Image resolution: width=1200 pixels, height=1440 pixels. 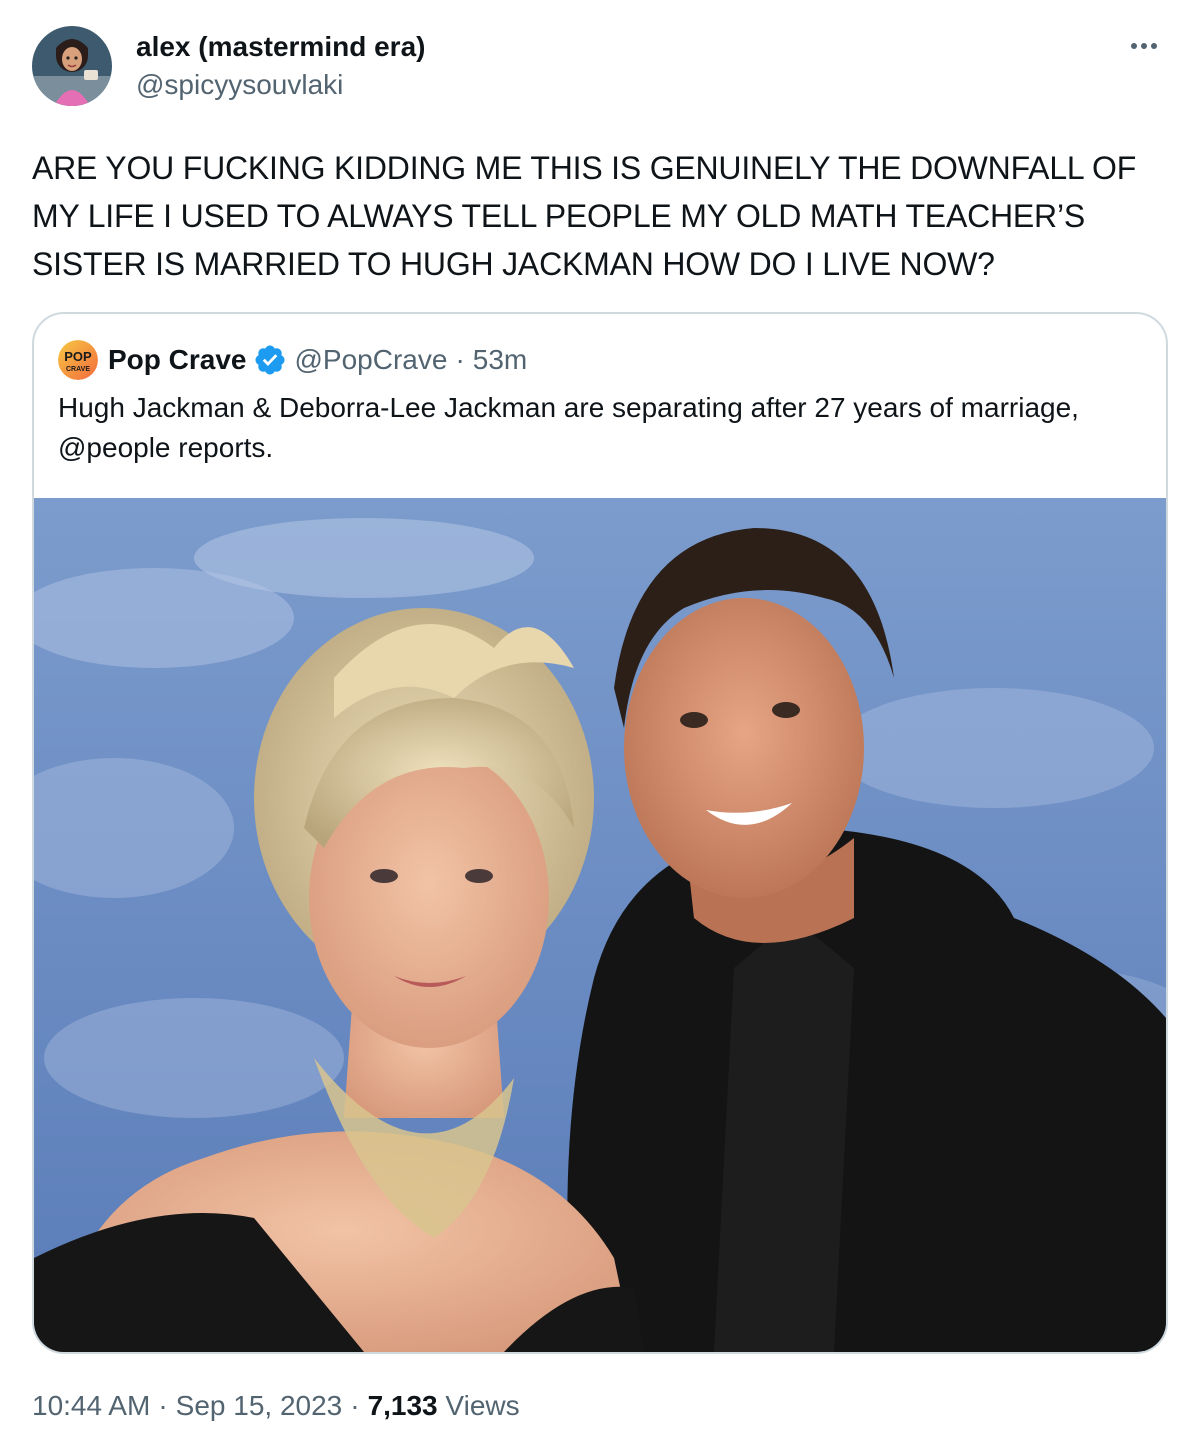 What do you see at coordinates (259, 1405) in the screenshot?
I see `tweet-date: Sep 15, 2023` at bounding box center [259, 1405].